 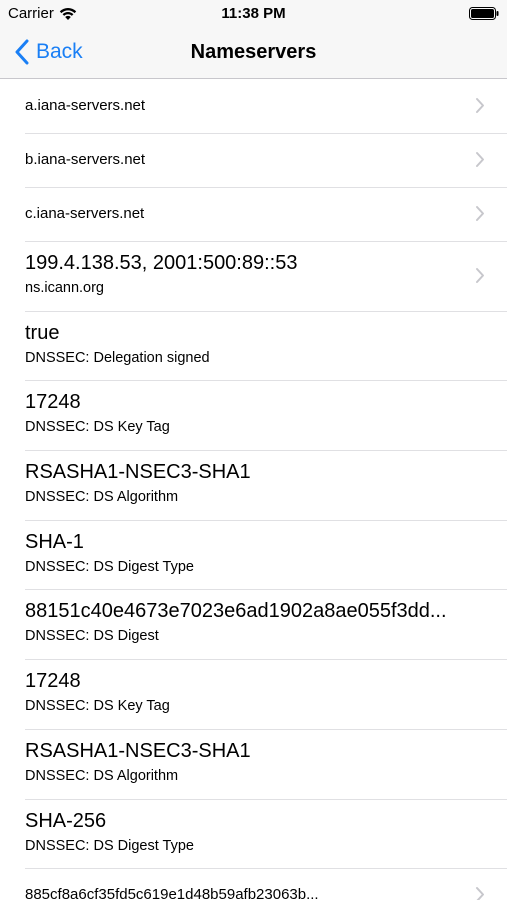 I want to click on status-bar: Carrier 11:38 PM, so click(x=253, y=14).